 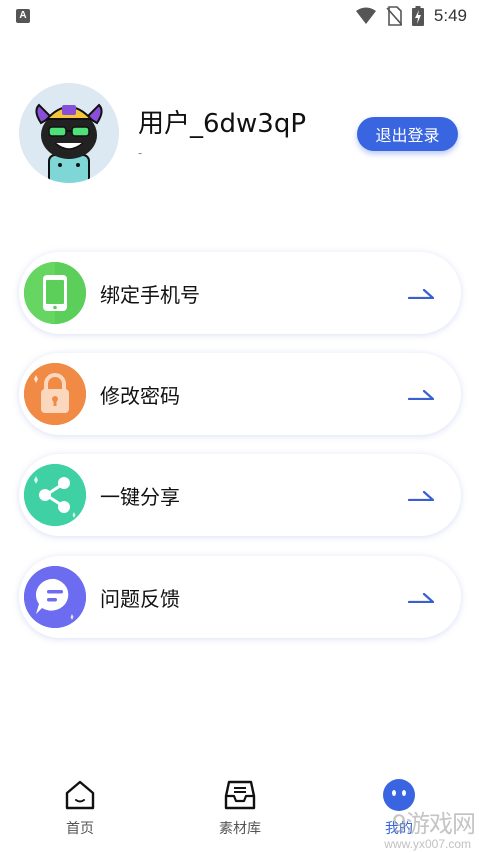 I want to click on logout-button: 退出登录, so click(x=407, y=134).